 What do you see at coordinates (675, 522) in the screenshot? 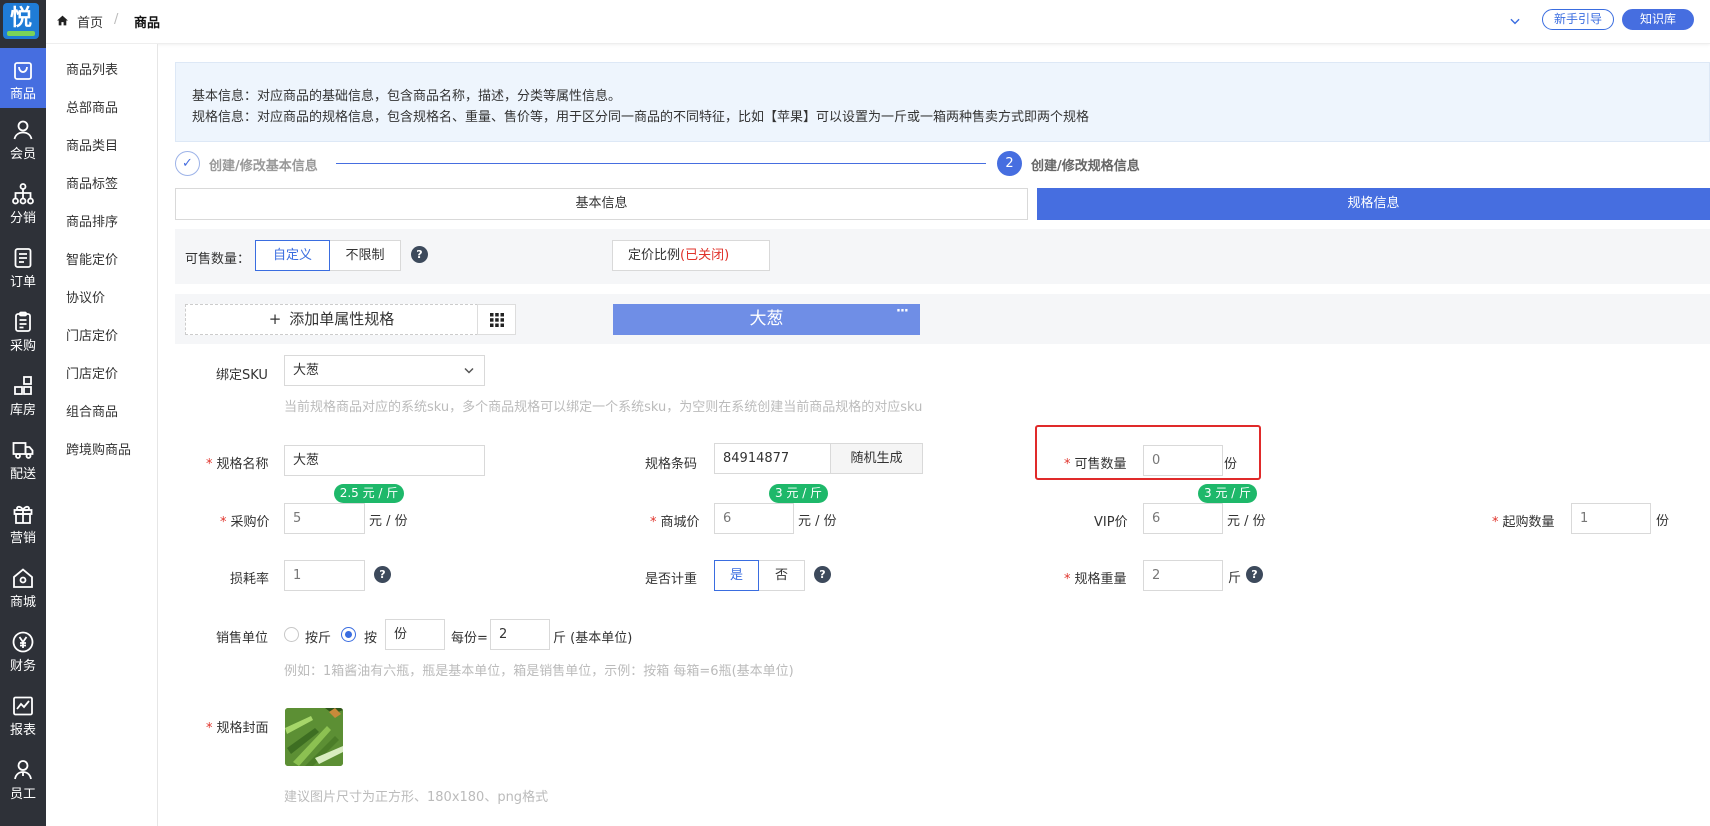
I see `mall-price-label: * 商城价` at bounding box center [675, 522].